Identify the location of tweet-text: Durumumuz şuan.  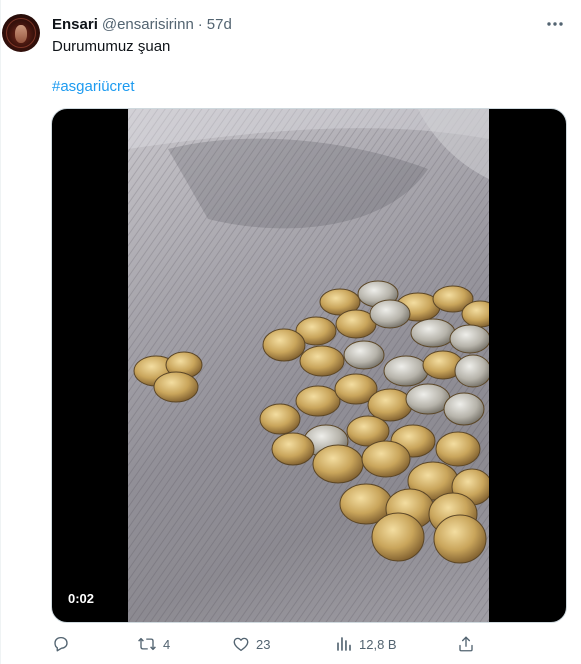
(111, 46).